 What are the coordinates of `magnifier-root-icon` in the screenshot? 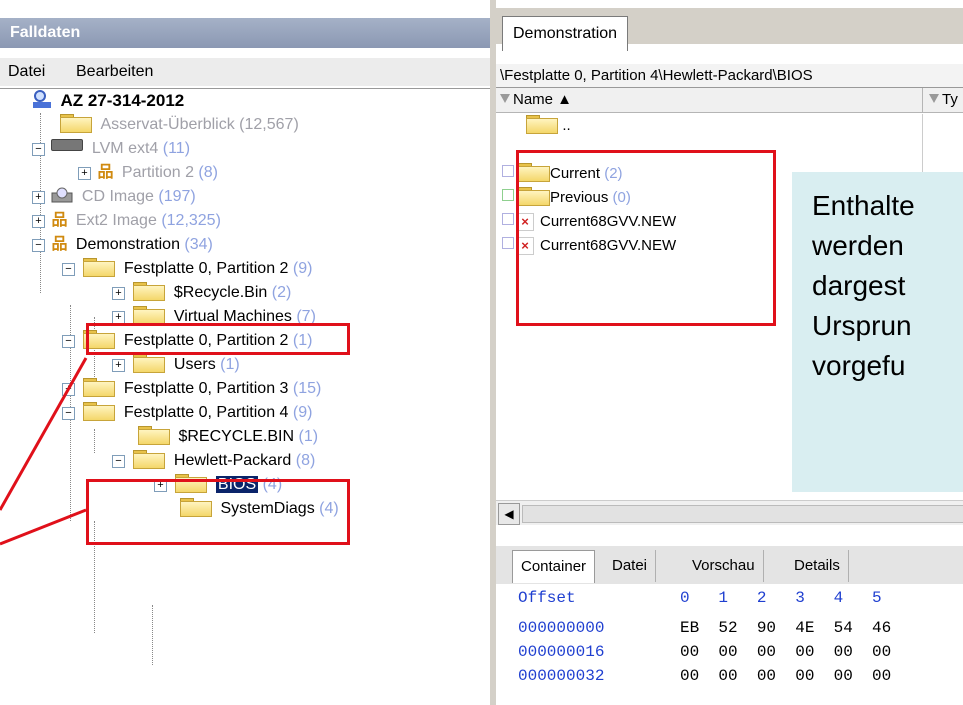 It's located at (42, 99).